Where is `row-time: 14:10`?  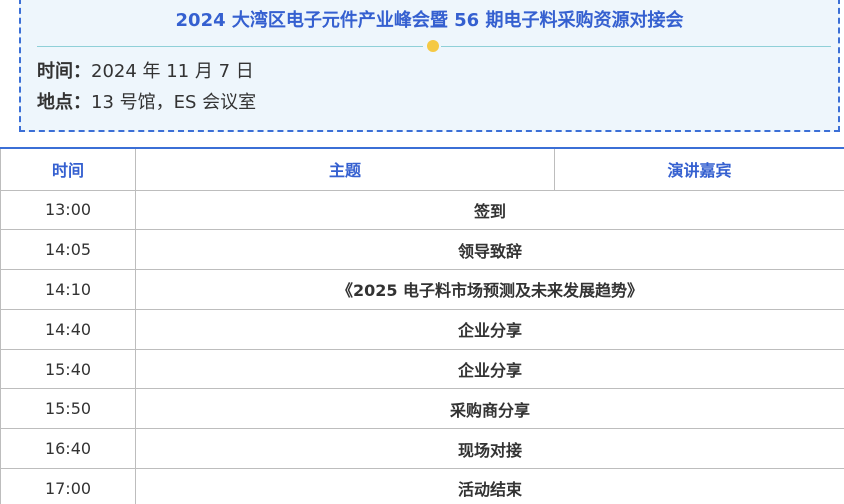
row-time: 14:10 is located at coordinates (68, 289).